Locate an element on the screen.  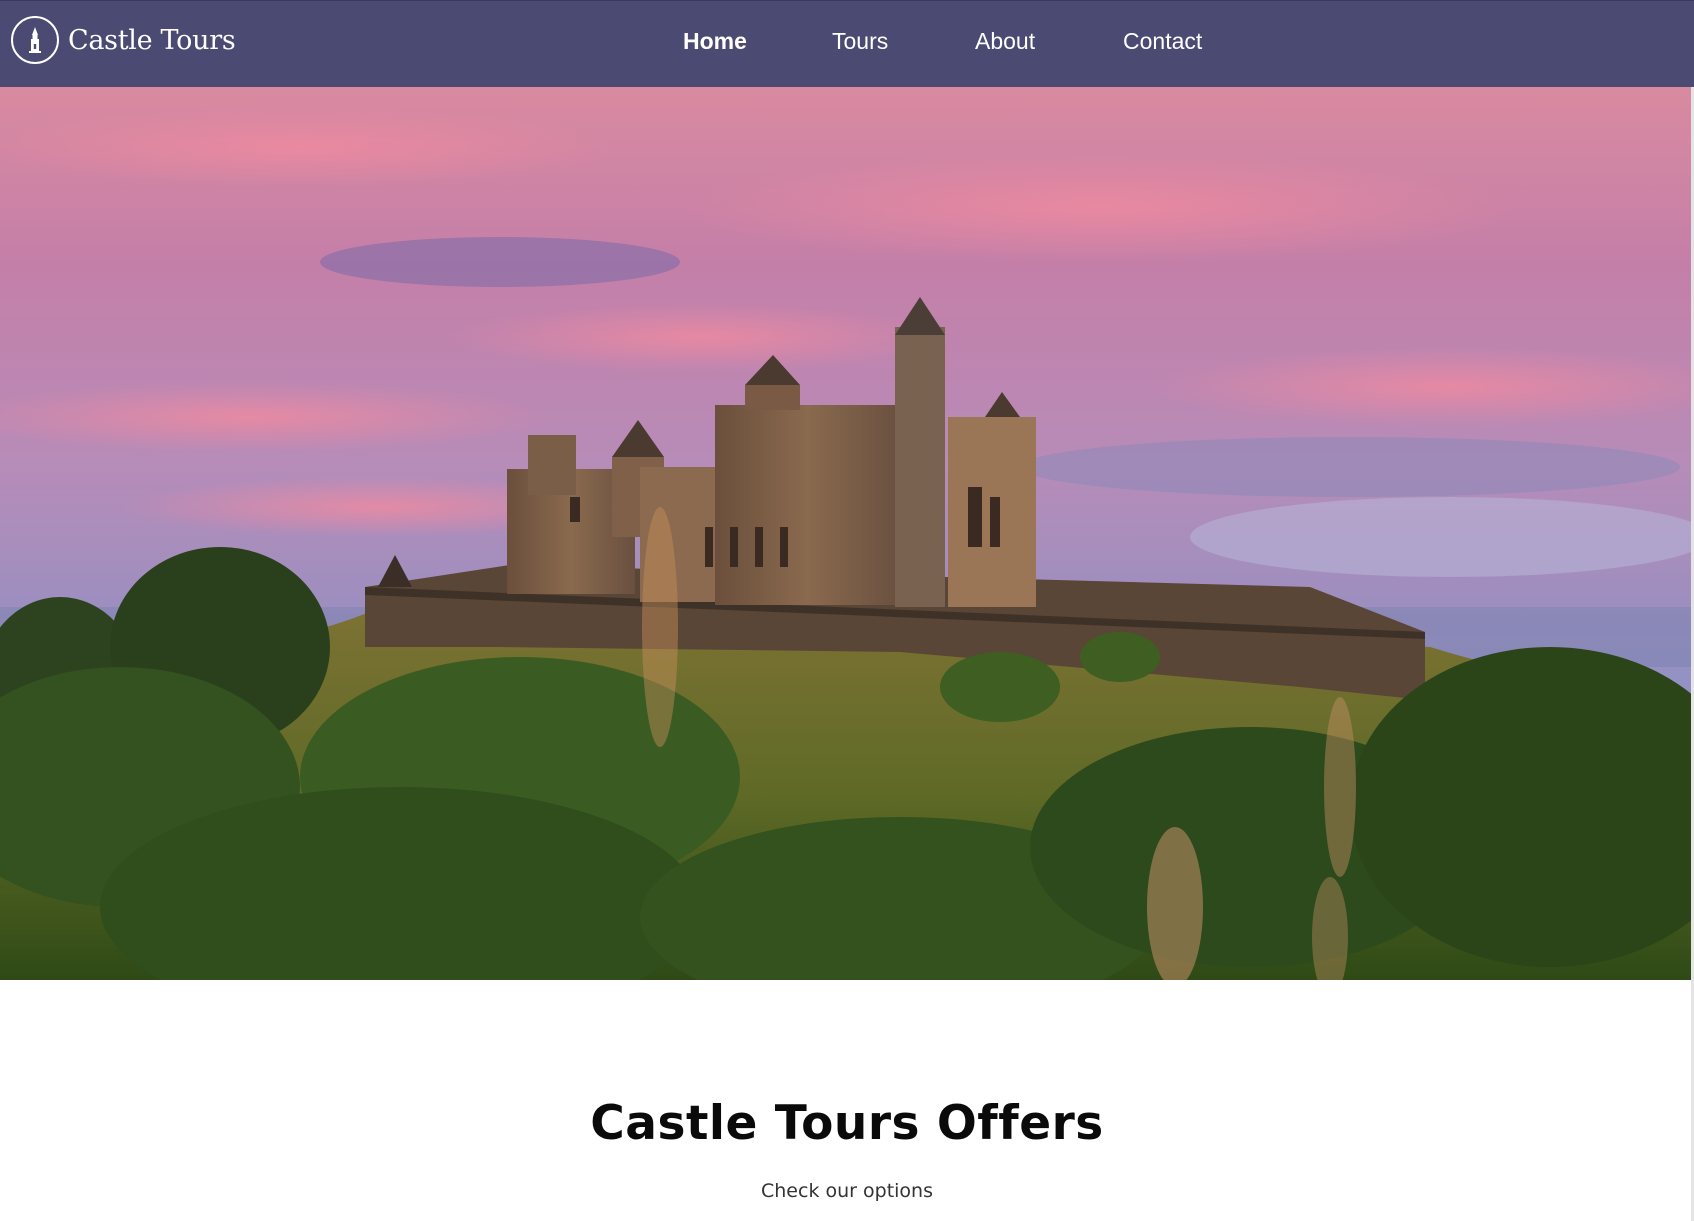
offers-subtitle: Check our options is located at coordinates (847, 1191).